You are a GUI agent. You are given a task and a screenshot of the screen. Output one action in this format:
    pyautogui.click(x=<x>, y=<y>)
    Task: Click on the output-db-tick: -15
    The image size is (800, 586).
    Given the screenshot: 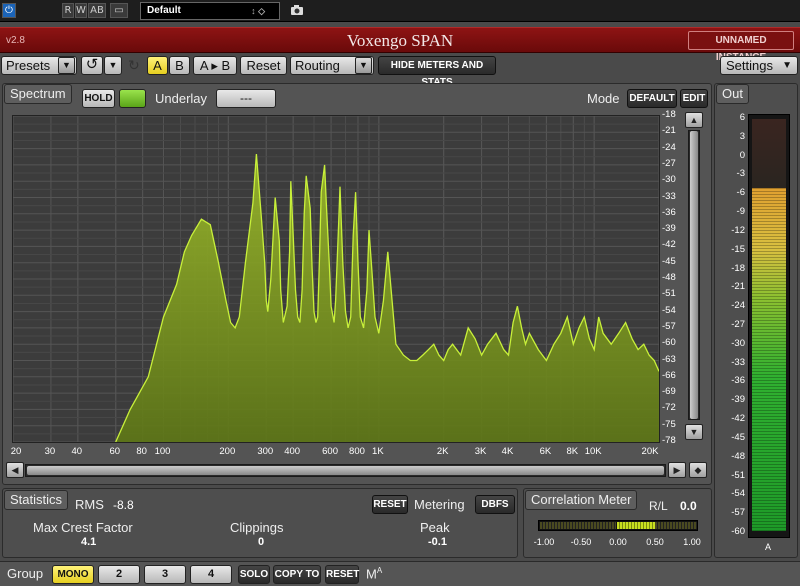 What is the action you would take?
    pyautogui.click(x=738, y=249)
    